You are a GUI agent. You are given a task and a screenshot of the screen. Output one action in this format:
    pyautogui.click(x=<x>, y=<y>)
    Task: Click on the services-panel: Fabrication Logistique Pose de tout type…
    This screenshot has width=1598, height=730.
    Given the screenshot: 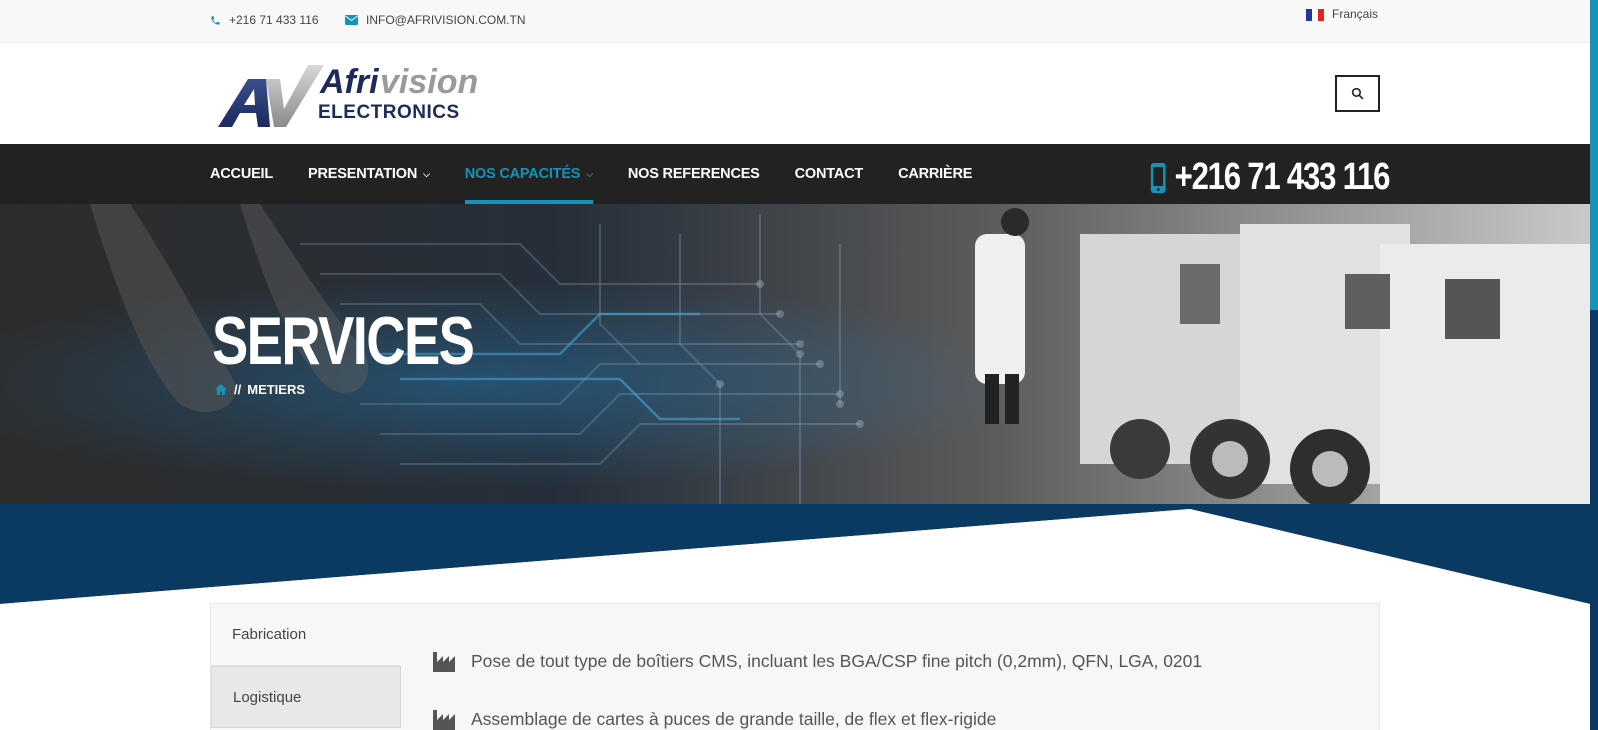 What is the action you would take?
    pyautogui.click(x=795, y=666)
    